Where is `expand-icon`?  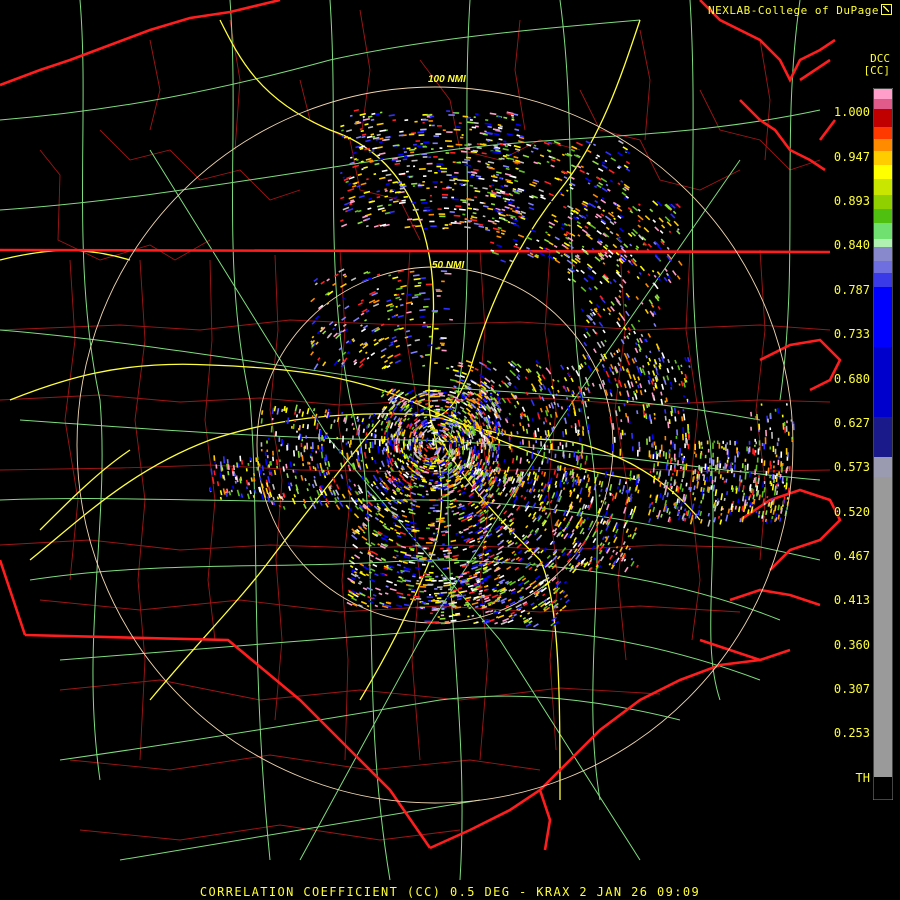 expand-icon is located at coordinates (886, 9).